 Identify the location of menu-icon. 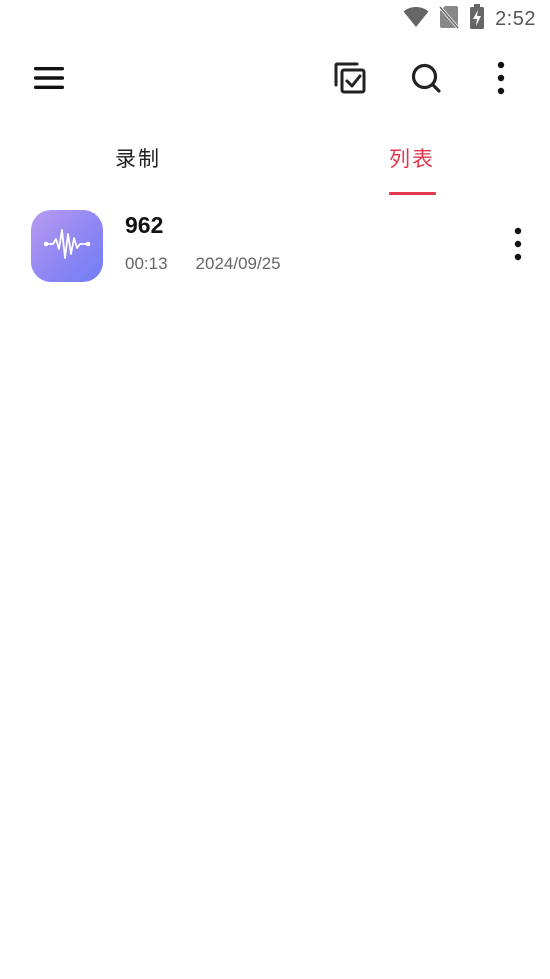
(49, 80).